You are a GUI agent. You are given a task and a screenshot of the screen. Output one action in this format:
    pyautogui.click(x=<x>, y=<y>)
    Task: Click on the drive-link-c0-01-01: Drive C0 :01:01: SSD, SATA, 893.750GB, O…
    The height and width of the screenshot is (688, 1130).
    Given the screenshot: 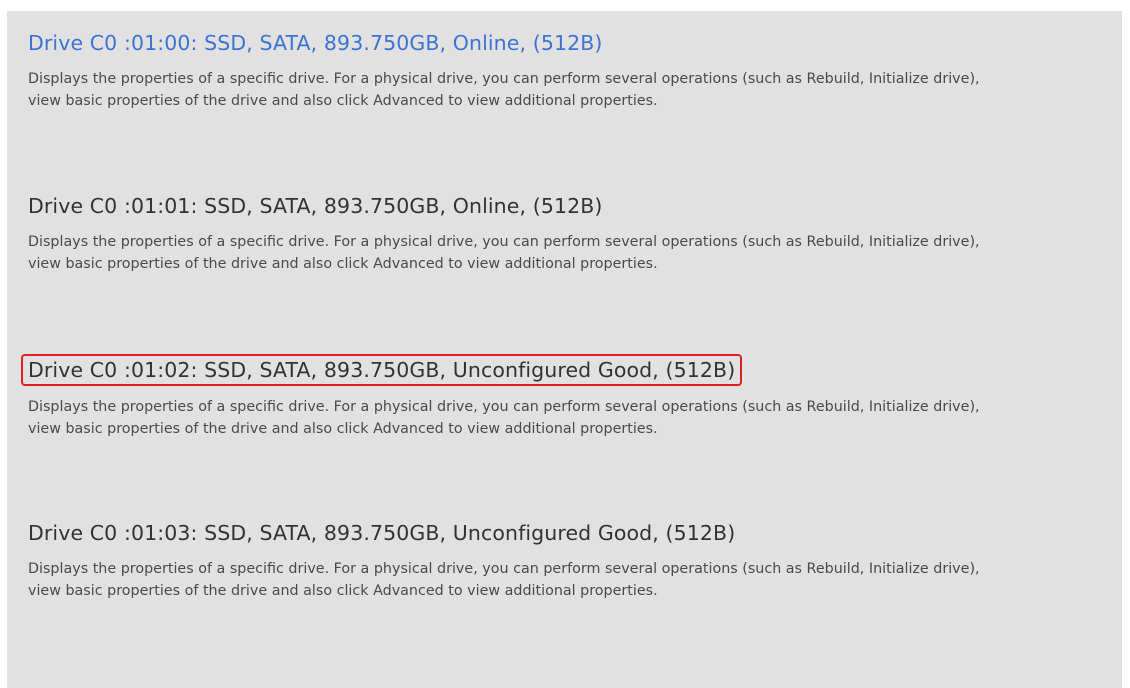 What is the action you would take?
    pyautogui.click(x=315, y=206)
    